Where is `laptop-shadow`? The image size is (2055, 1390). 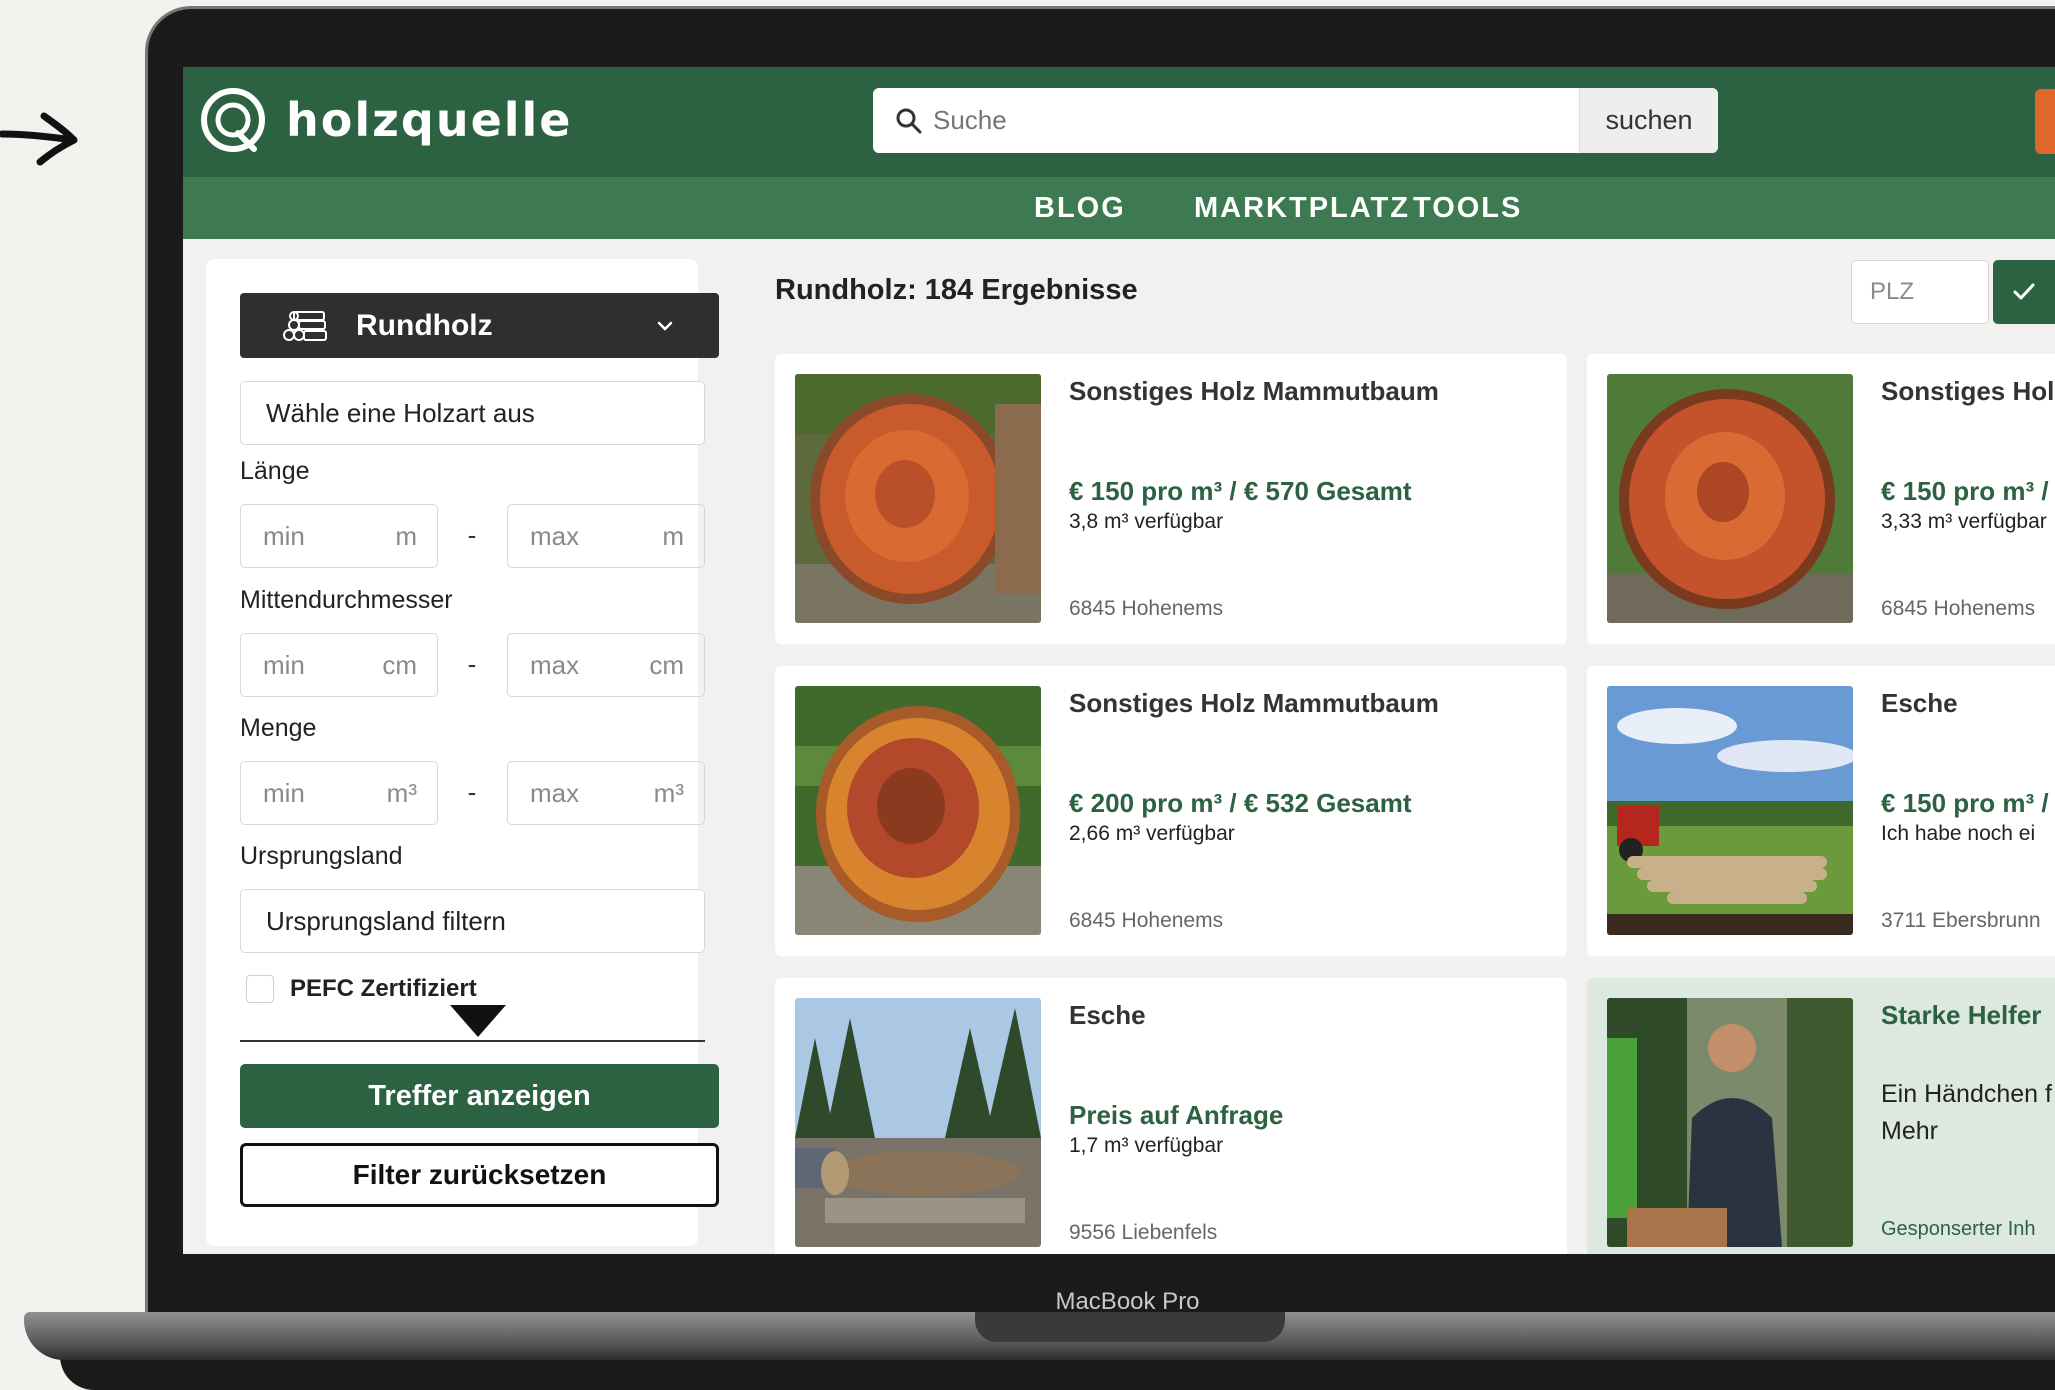
laptop-shadow is located at coordinates (1057, 1373).